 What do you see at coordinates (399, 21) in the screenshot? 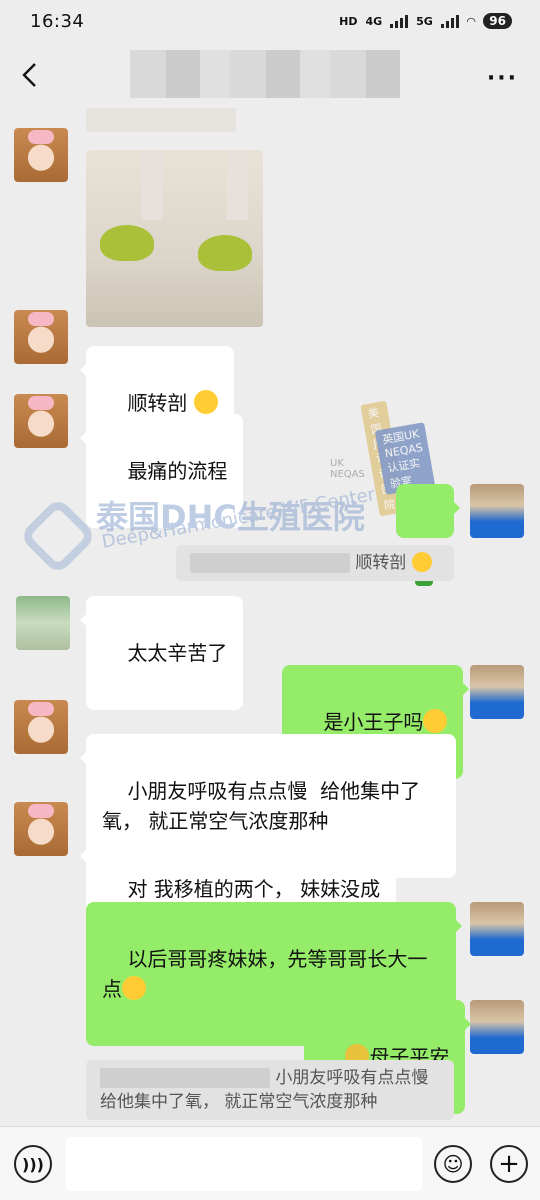
I see `signal-icon` at bounding box center [399, 21].